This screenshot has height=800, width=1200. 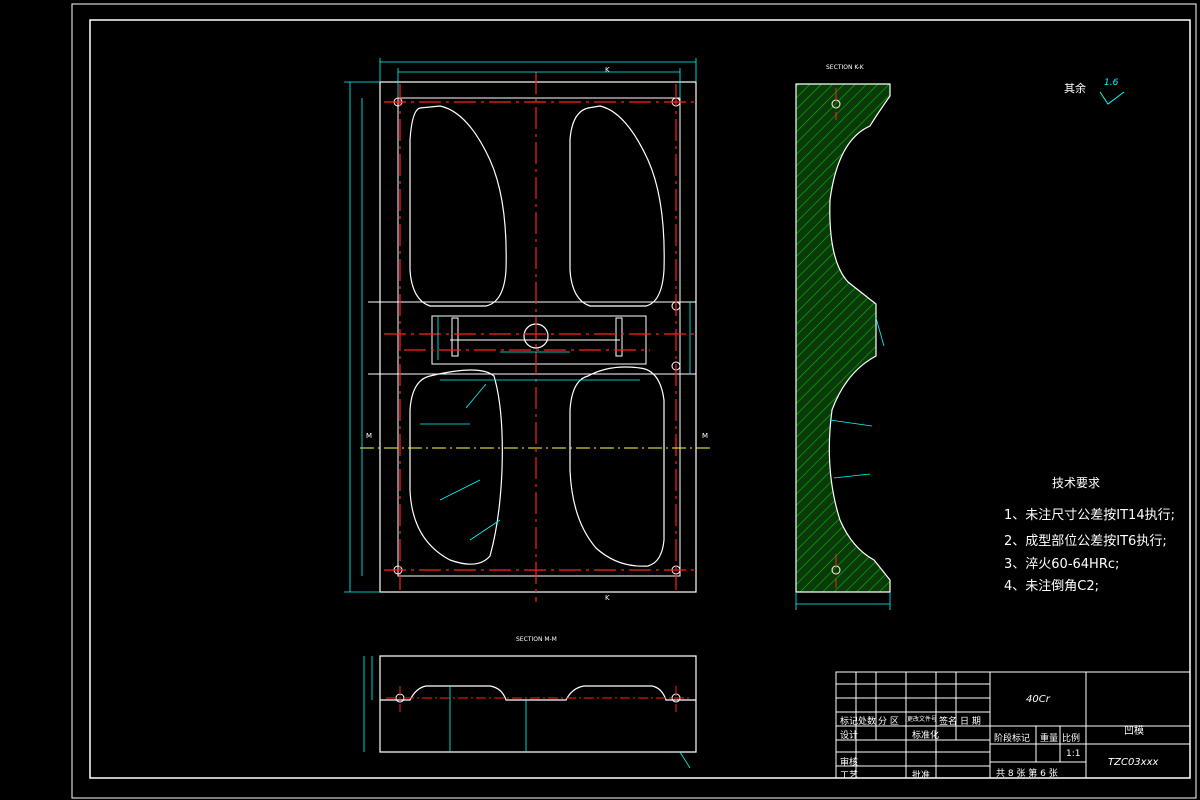 What do you see at coordinates (926, 736) in the screenshot?
I see `standardize-label: 标准化` at bounding box center [926, 736].